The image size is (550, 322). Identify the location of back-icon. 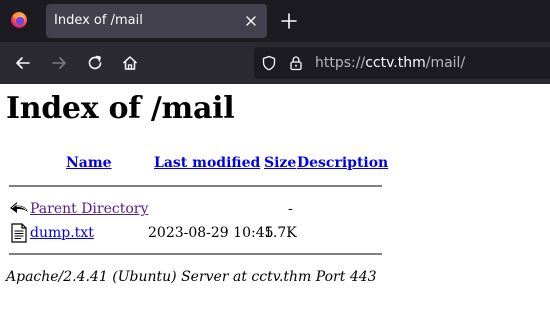
(19, 207).